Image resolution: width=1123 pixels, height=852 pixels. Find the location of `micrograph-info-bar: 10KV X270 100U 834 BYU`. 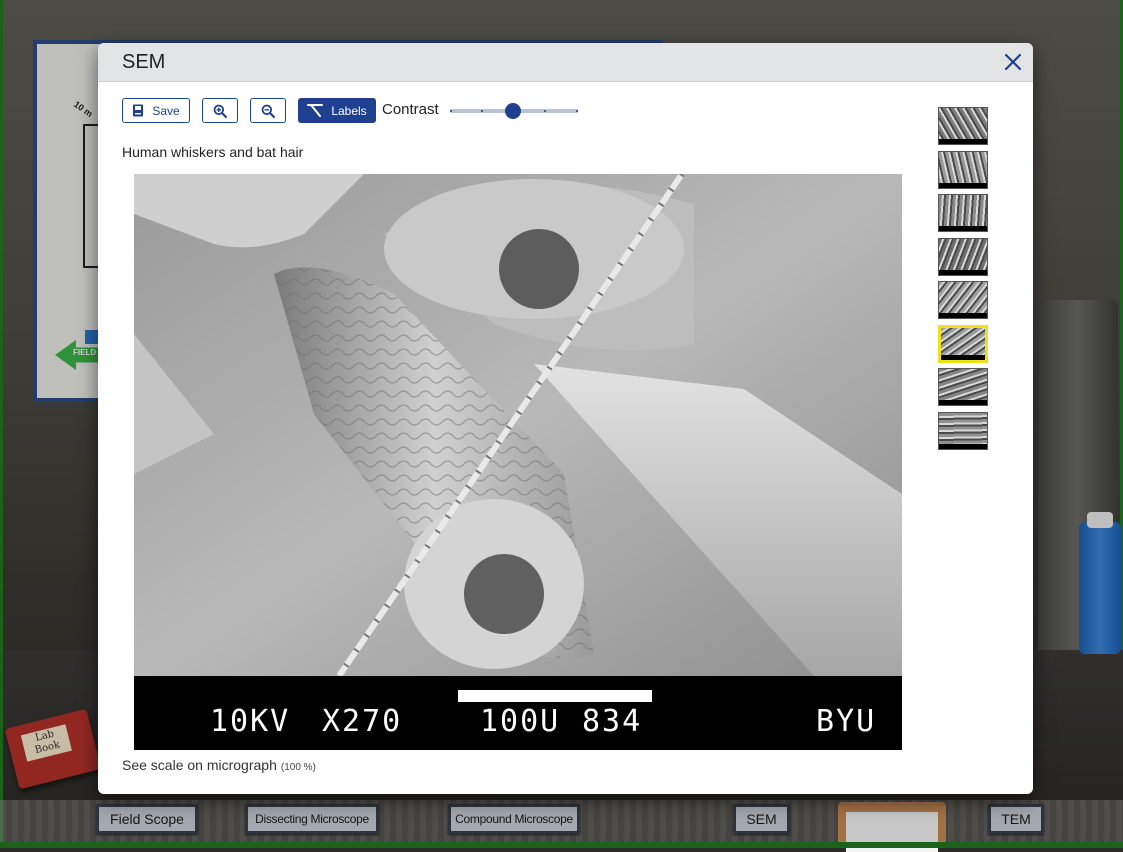

micrograph-info-bar: 10KV X270 100U 834 BYU is located at coordinates (518, 713).